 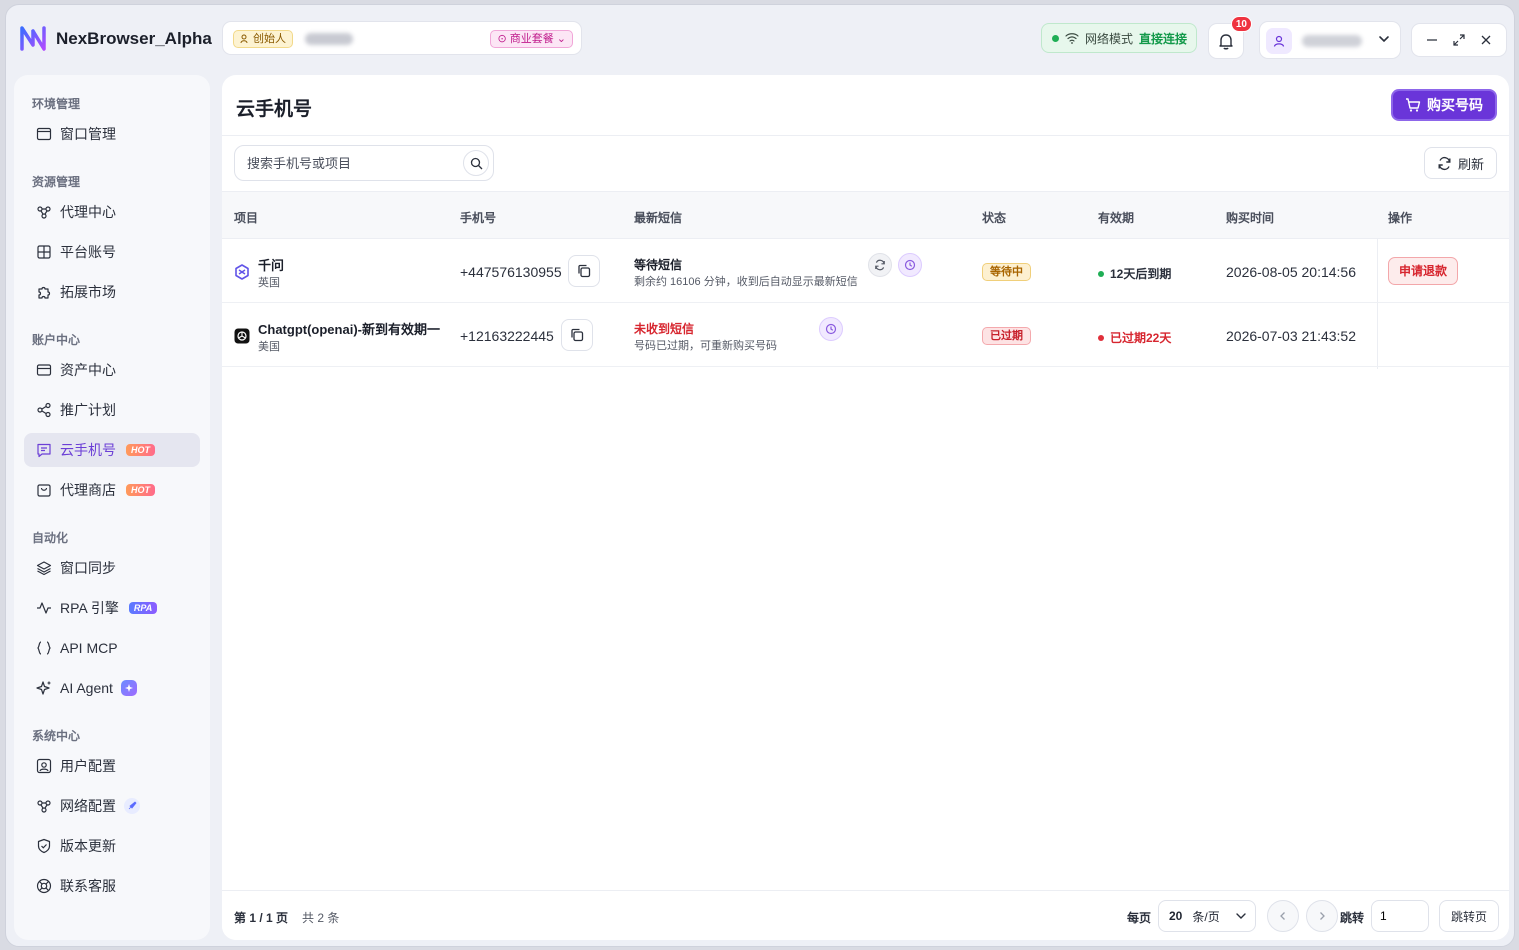 I want to click on user-icon, so click(x=1279, y=41).